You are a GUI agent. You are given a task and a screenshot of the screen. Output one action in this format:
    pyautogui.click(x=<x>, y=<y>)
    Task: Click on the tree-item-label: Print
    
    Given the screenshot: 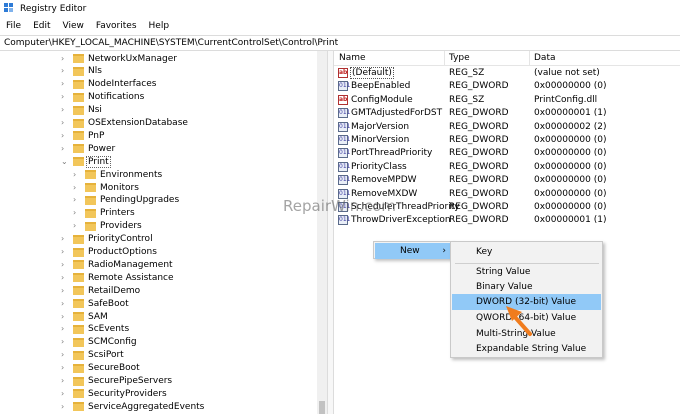 What is the action you would take?
    pyautogui.click(x=98, y=161)
    